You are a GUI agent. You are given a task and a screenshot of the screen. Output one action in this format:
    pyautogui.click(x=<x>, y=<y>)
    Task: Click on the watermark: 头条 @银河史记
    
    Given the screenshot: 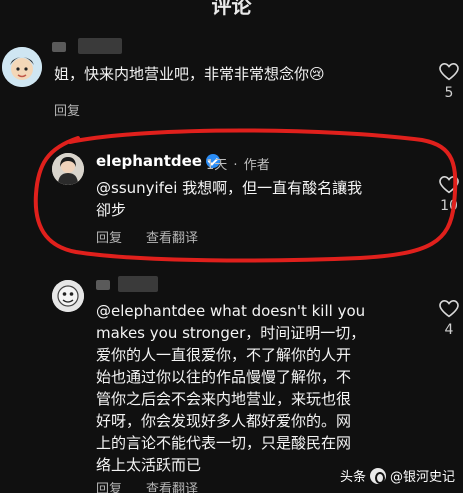 What is the action you would take?
    pyautogui.click(x=397, y=475)
    